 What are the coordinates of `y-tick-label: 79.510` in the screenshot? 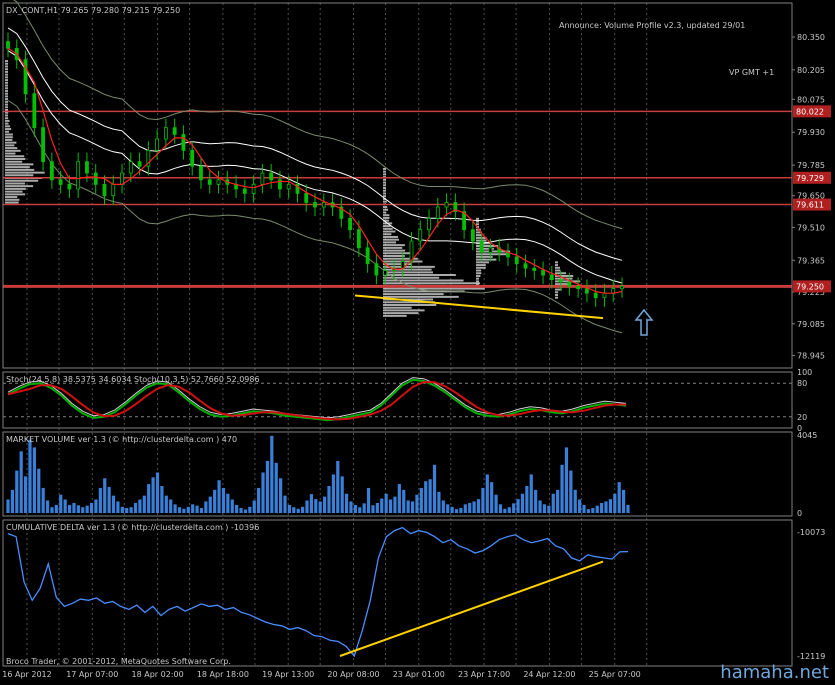 It's located at (811, 227).